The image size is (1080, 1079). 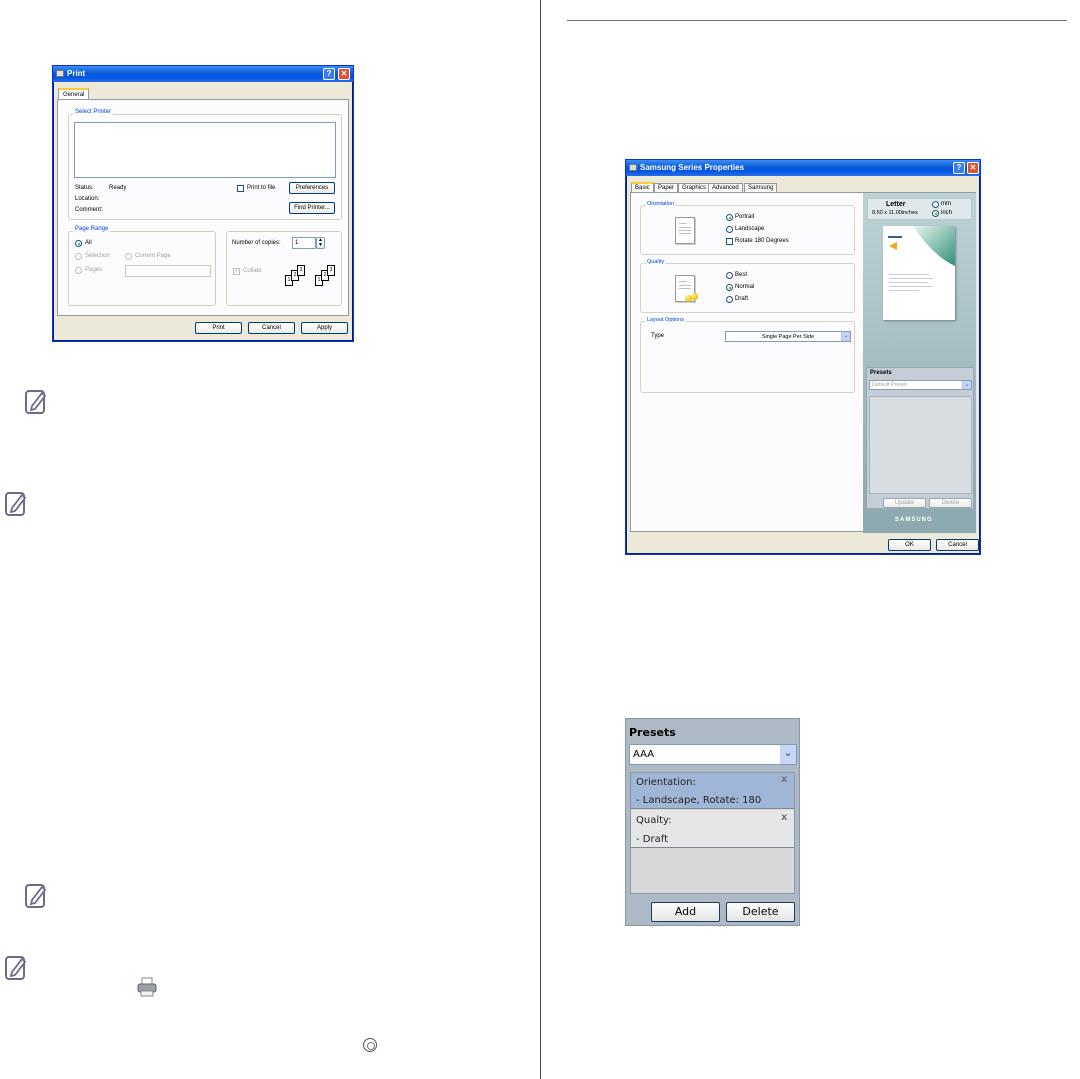 What do you see at coordinates (644, 754) in the screenshot?
I see `preset-name-value: AAA` at bounding box center [644, 754].